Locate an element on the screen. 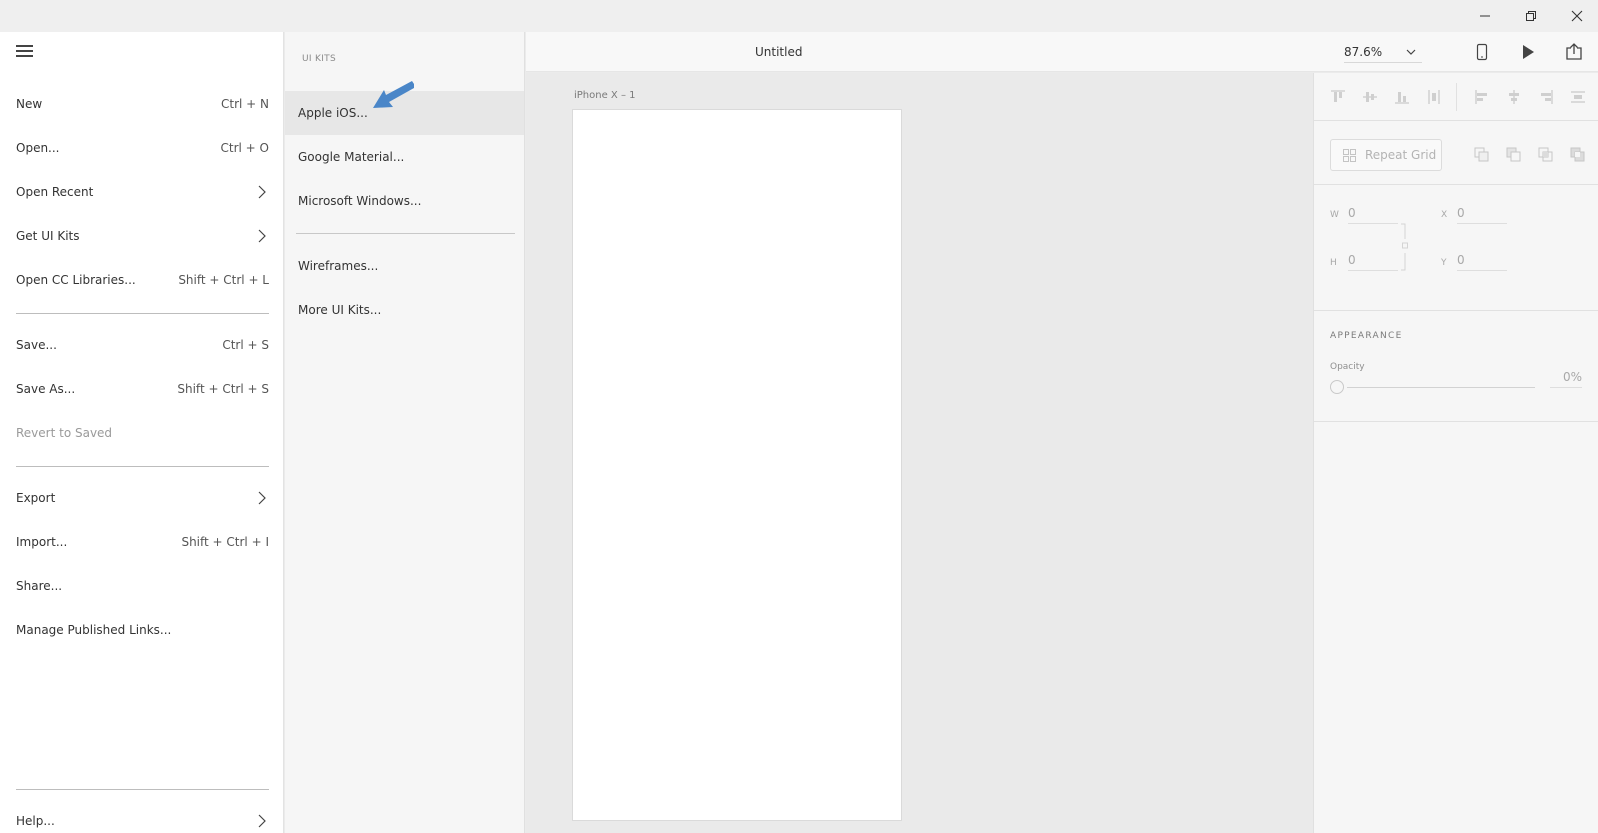  restore-button is located at coordinates (1531, 16).